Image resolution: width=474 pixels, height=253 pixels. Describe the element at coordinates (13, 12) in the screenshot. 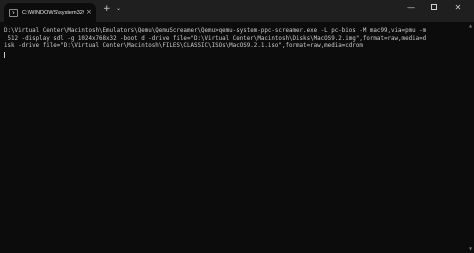

I see `terminal-icon` at that location.